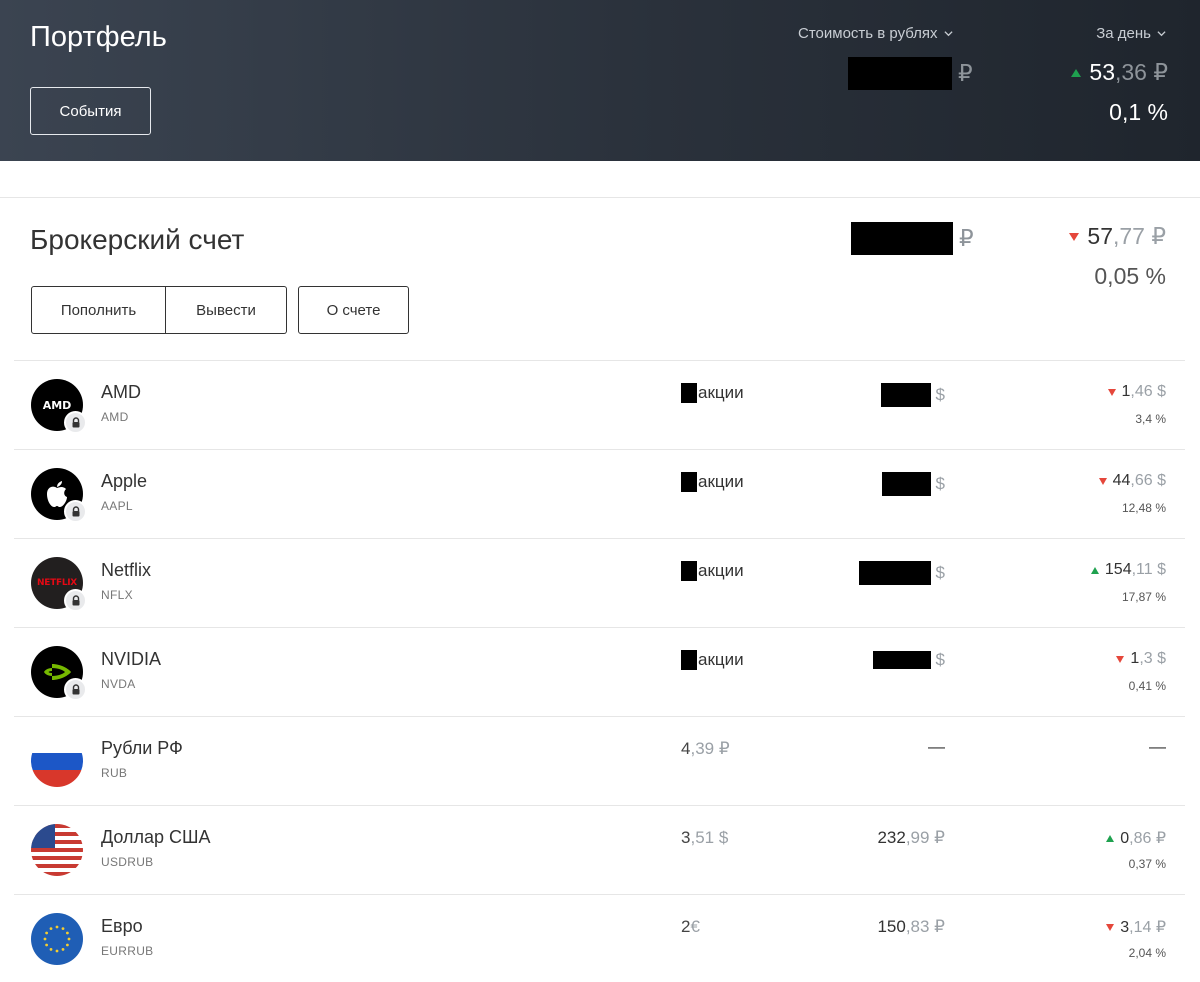 This screenshot has width=1200, height=982. I want to click on portfolio-day-change: 53,36 ₽, so click(1119, 72).